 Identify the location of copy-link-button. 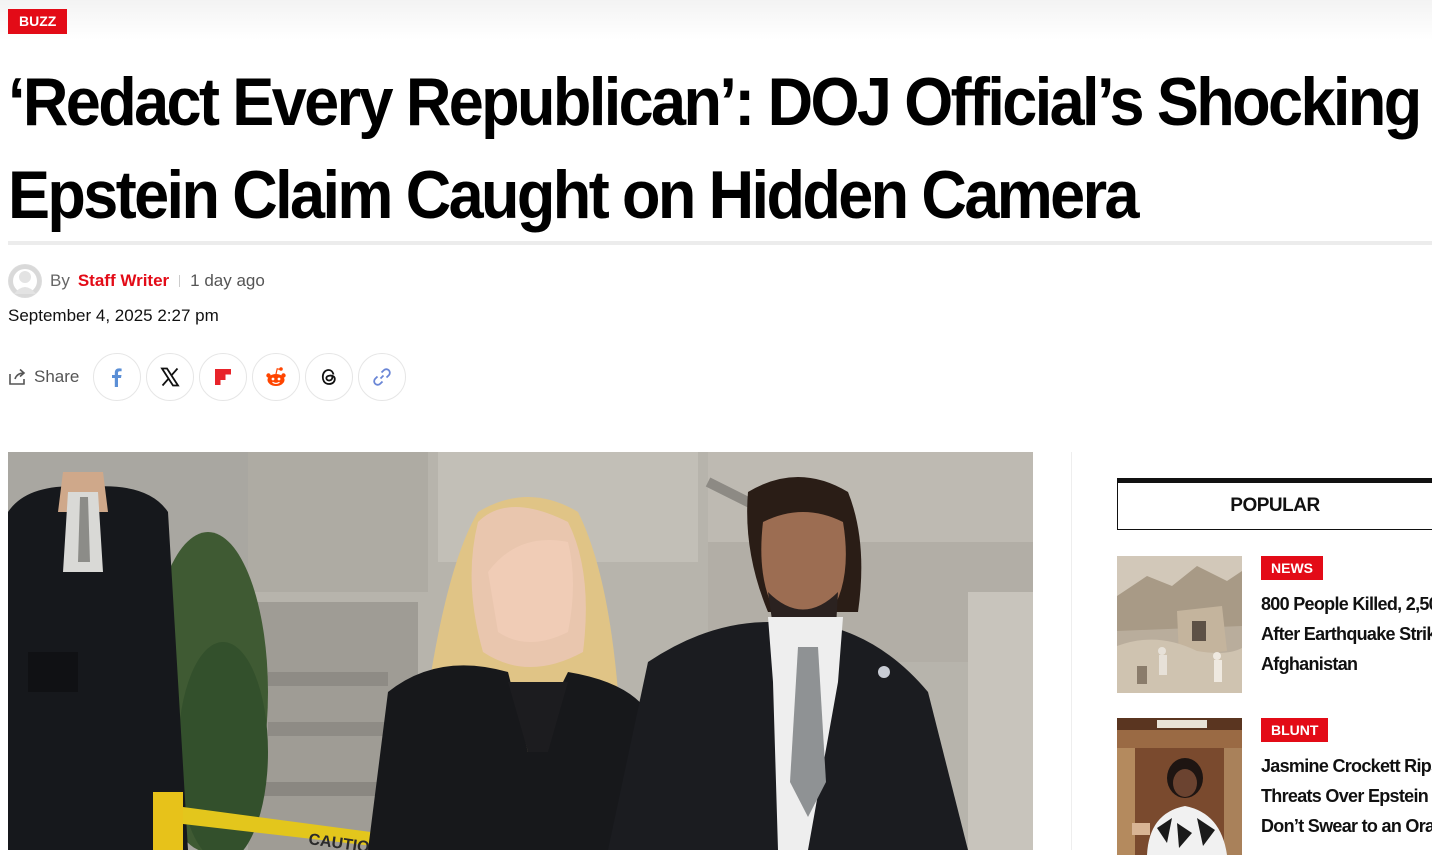
(382, 377).